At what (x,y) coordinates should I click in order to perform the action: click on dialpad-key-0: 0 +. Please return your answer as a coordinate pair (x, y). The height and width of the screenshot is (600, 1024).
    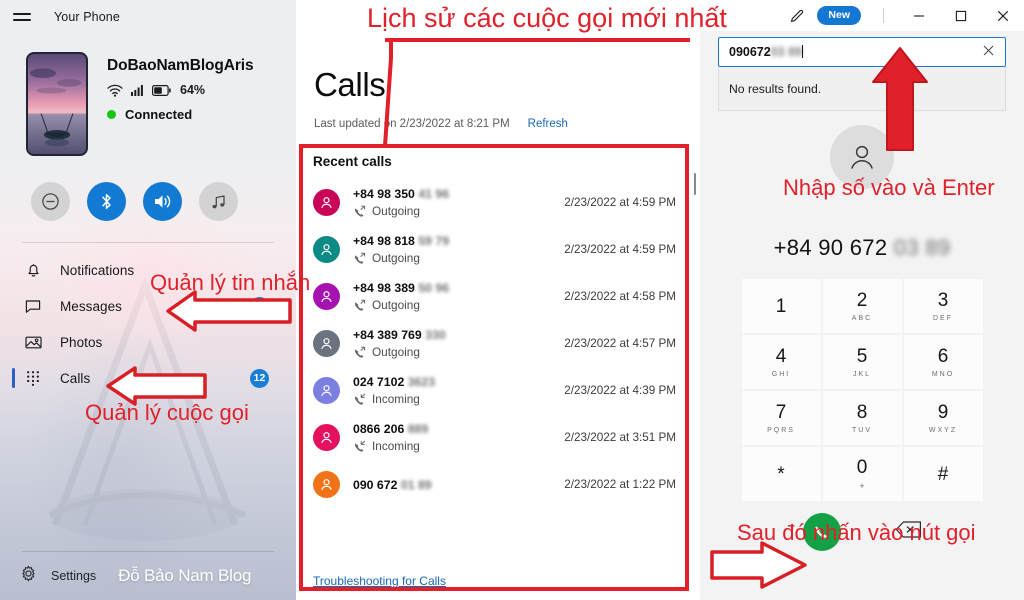
    Looking at the image, I should click on (862, 474).